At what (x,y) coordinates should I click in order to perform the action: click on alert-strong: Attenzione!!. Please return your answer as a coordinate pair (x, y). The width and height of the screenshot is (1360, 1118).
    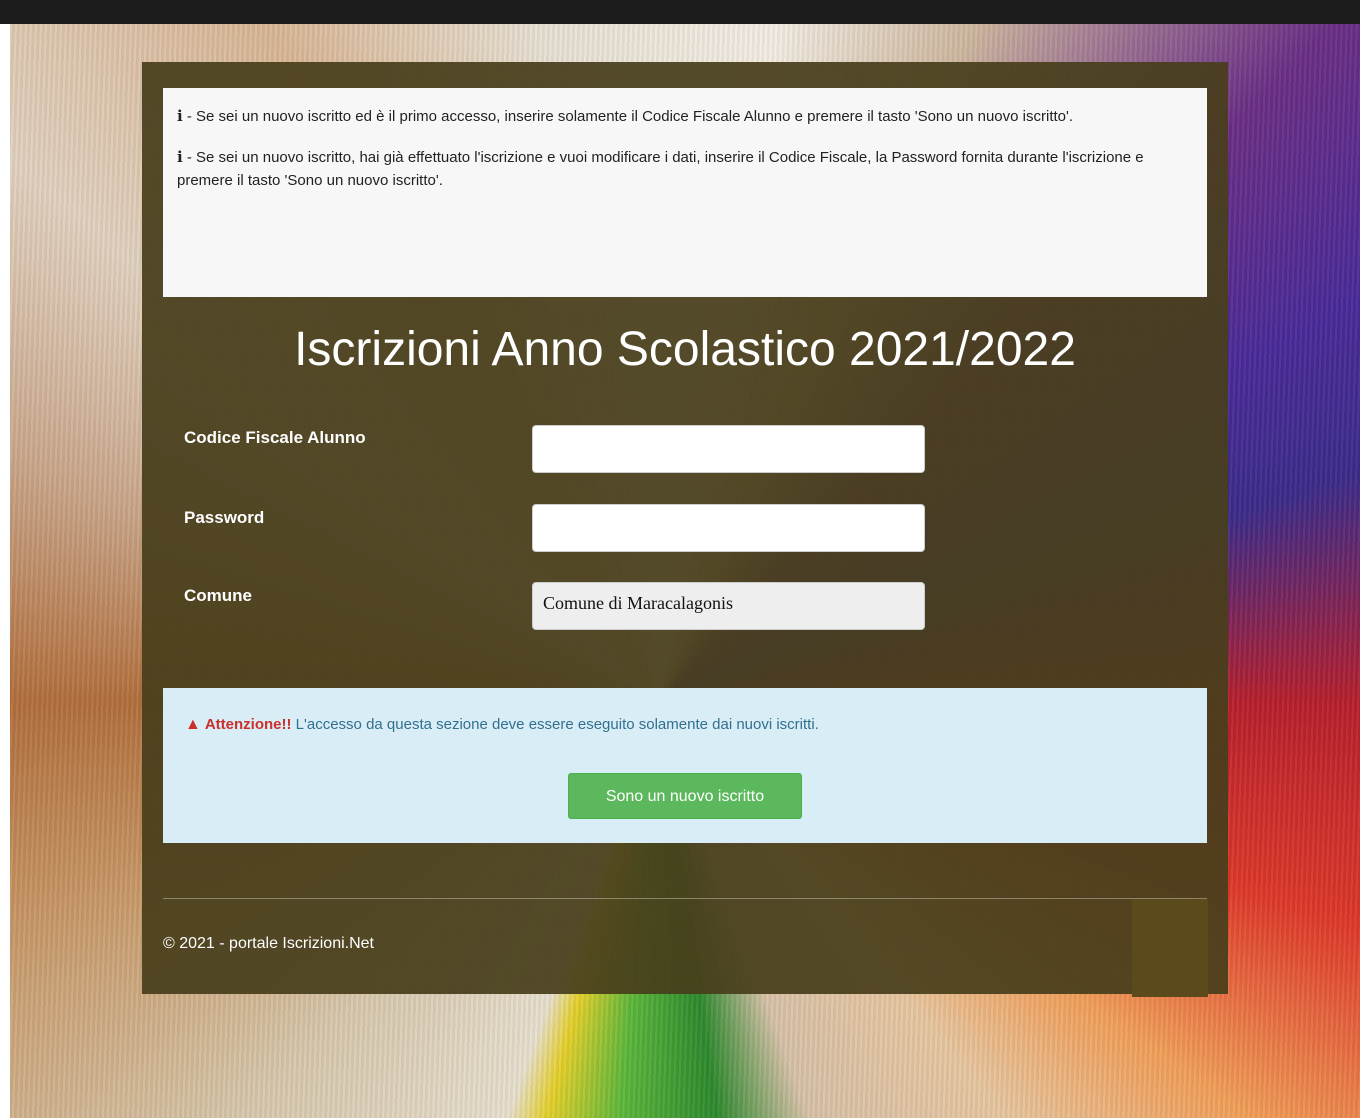
    Looking at the image, I should click on (248, 724).